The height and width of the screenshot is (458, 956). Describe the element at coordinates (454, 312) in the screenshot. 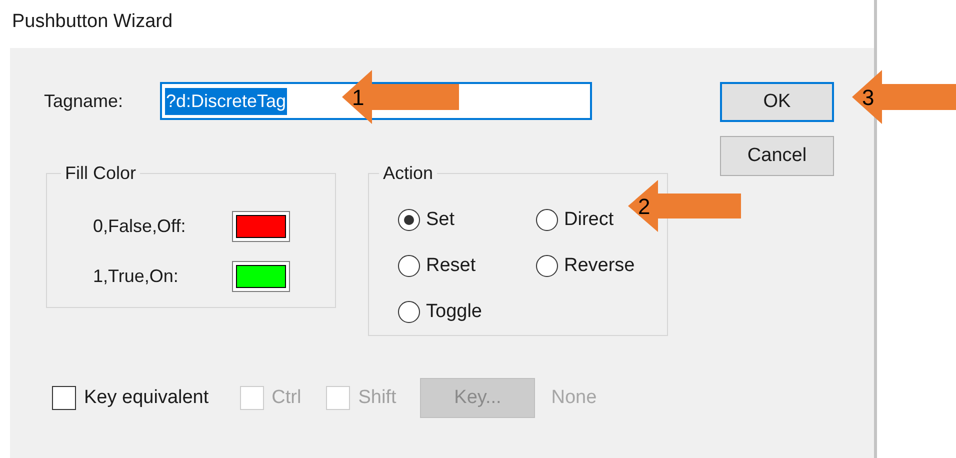

I see `radio-label: Toggle` at that location.